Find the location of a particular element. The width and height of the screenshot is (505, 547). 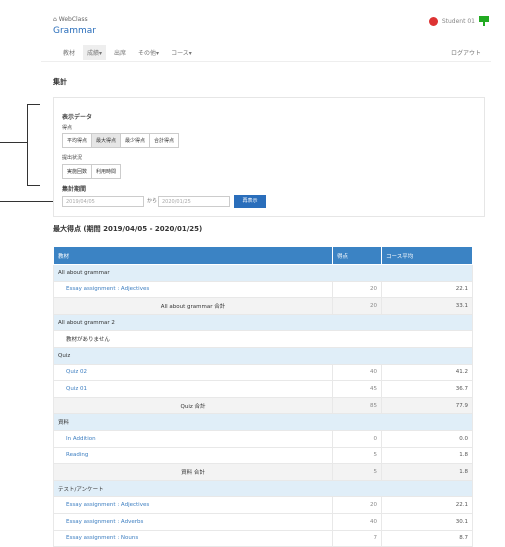

report-title: 最大得点 (期間 2019/04/05 - 2020/01/25) is located at coordinates (128, 229).